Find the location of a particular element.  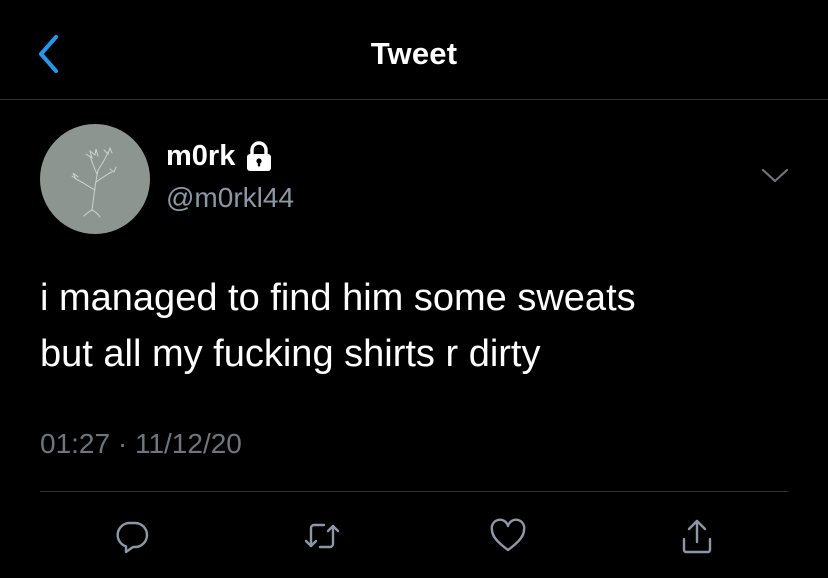

chevron-down-icon is located at coordinates (775, 175).